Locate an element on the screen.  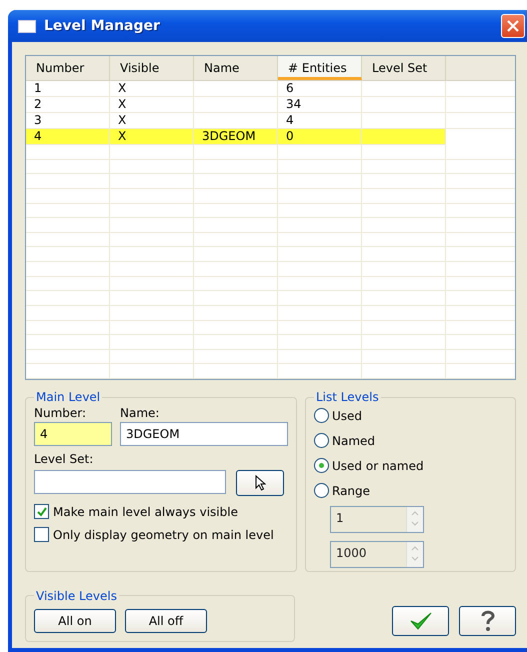
column-header: # Entities is located at coordinates (320, 68).